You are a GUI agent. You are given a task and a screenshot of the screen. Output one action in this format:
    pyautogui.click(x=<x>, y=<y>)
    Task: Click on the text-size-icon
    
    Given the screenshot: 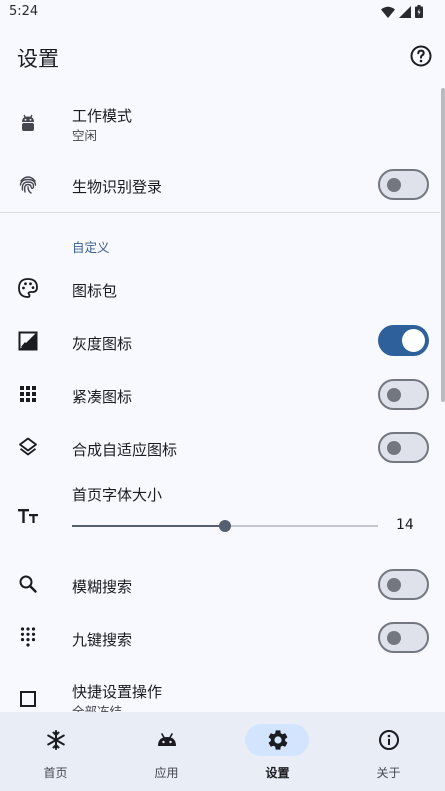 What is the action you would take?
    pyautogui.click(x=28, y=516)
    